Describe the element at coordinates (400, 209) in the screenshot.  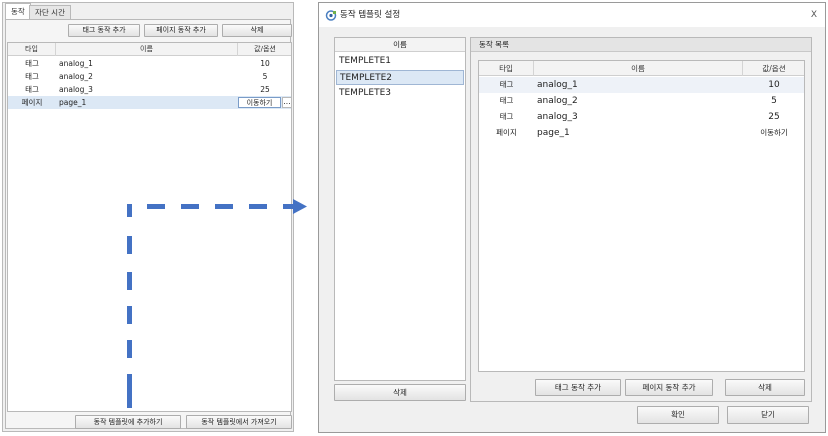
I see `template-list: 이름 TEMPLETE1 TEMPLETE2 TEMPLETE3` at that location.